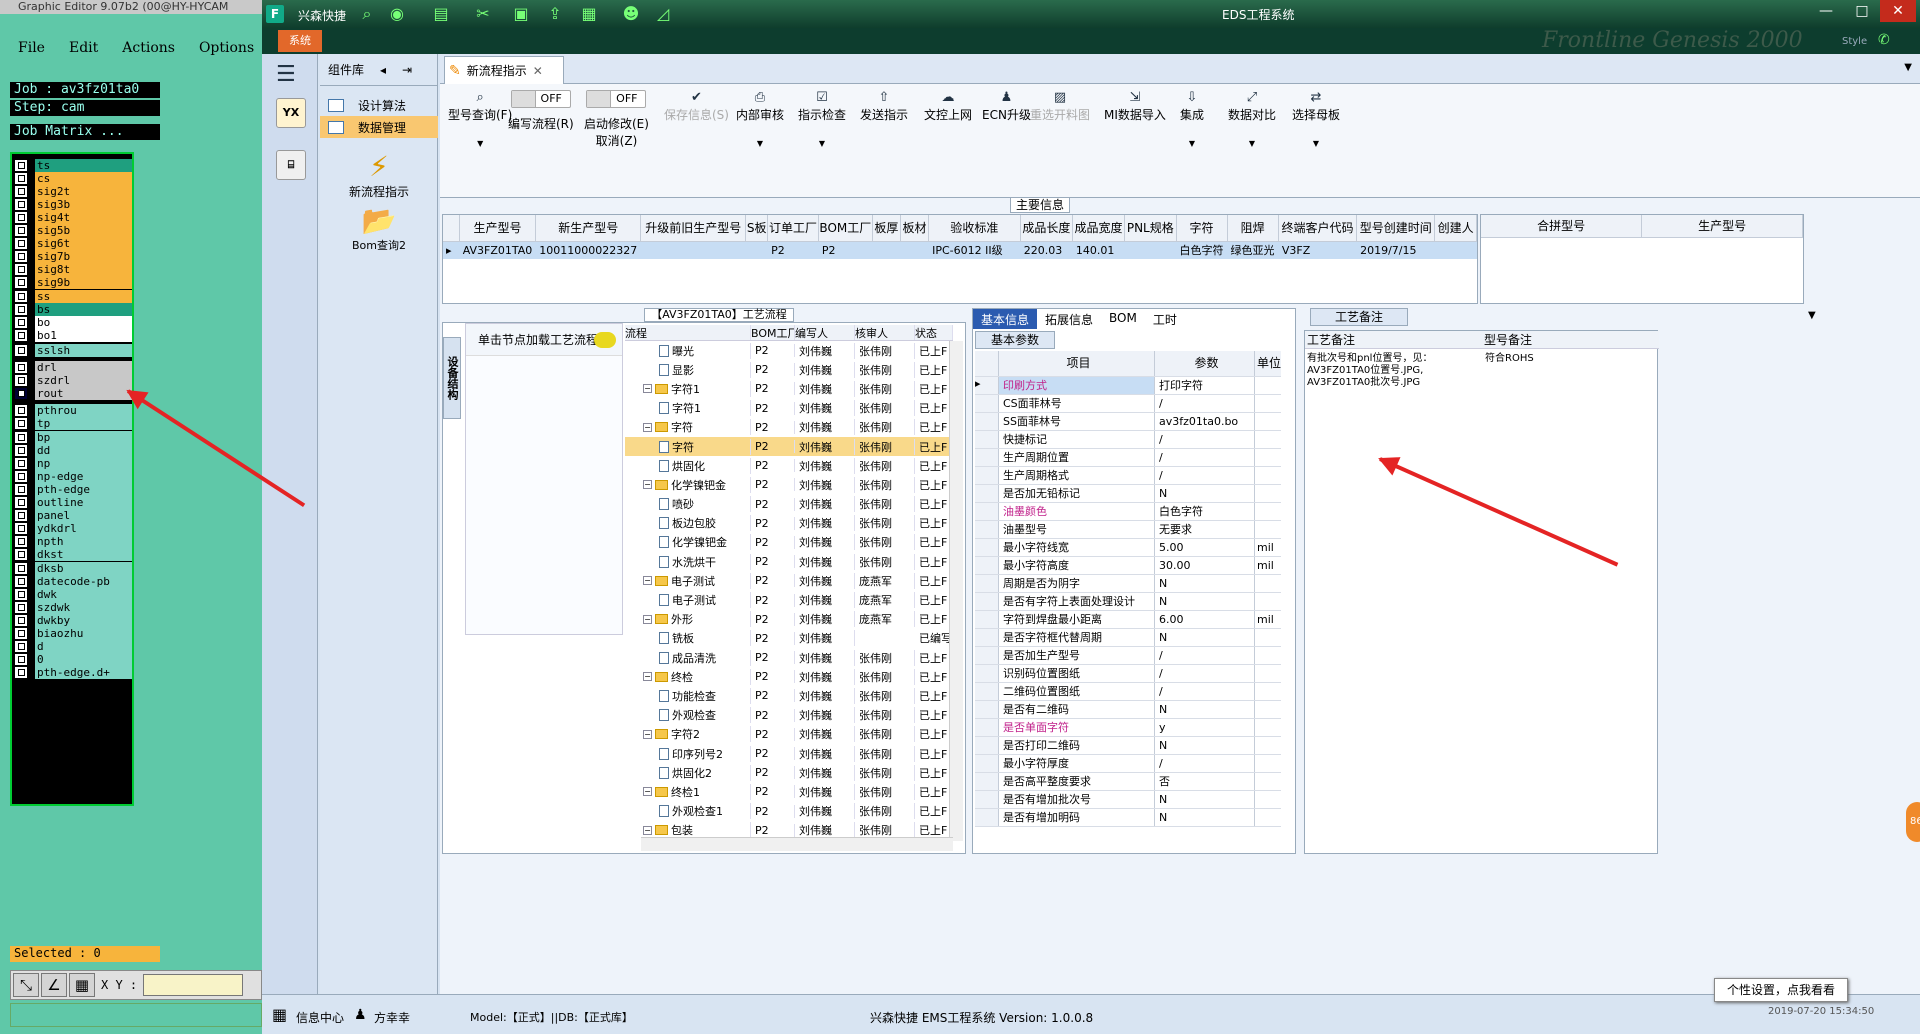 This screenshot has width=1920, height=1034. I want to click on layer-row: sig6t, so click(72, 244).